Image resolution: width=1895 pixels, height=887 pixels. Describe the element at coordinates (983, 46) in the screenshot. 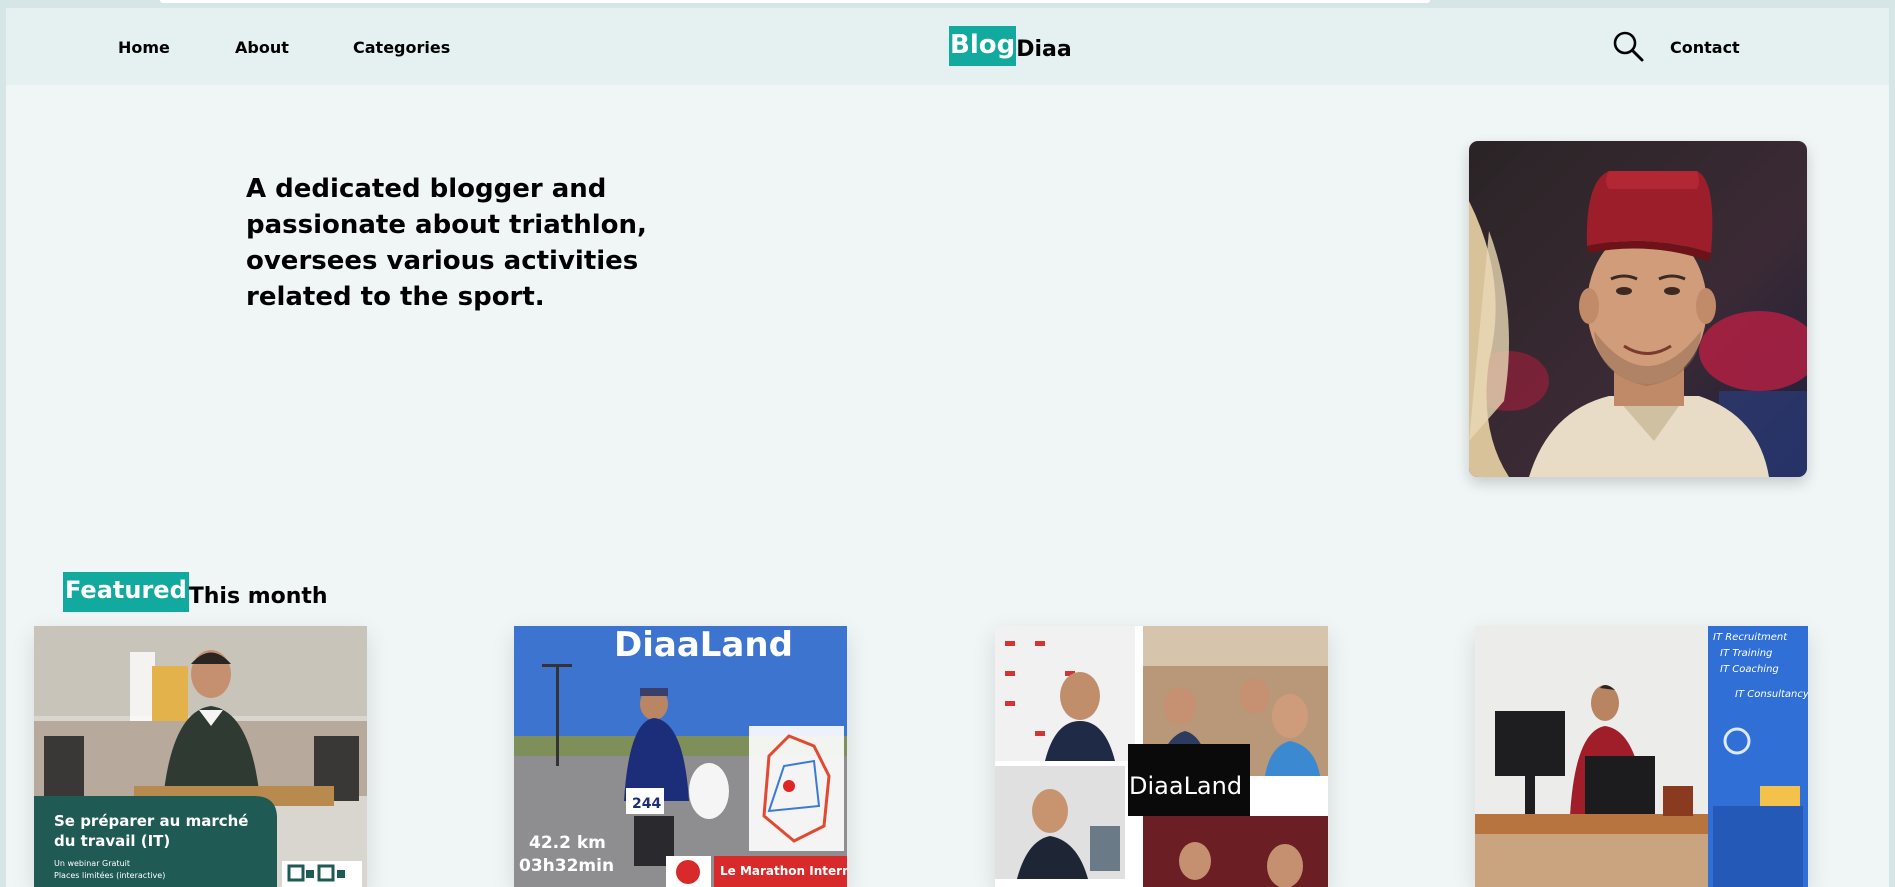

I see `logo-blog-part: Blog` at that location.